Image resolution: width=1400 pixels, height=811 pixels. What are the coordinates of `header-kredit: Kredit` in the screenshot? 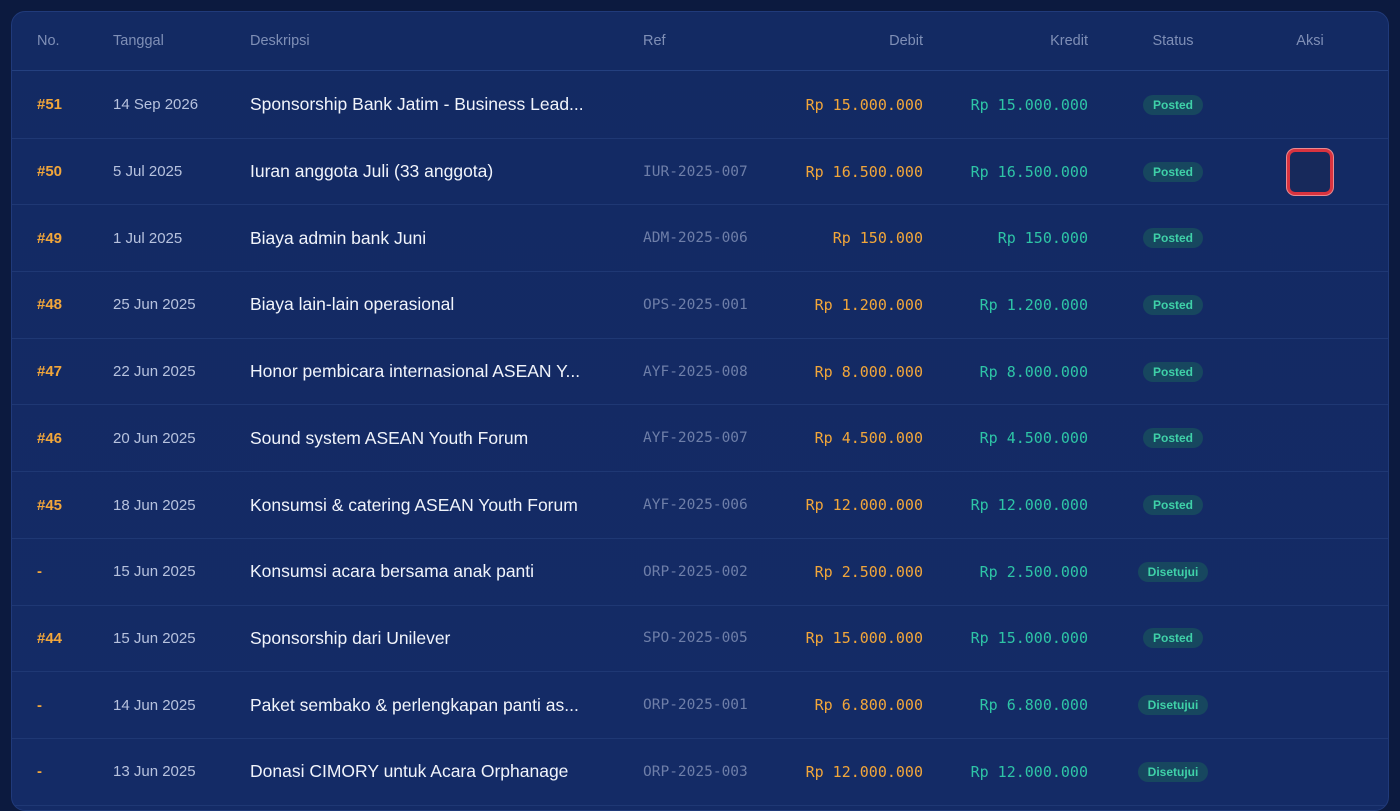 It's located at (1069, 41).